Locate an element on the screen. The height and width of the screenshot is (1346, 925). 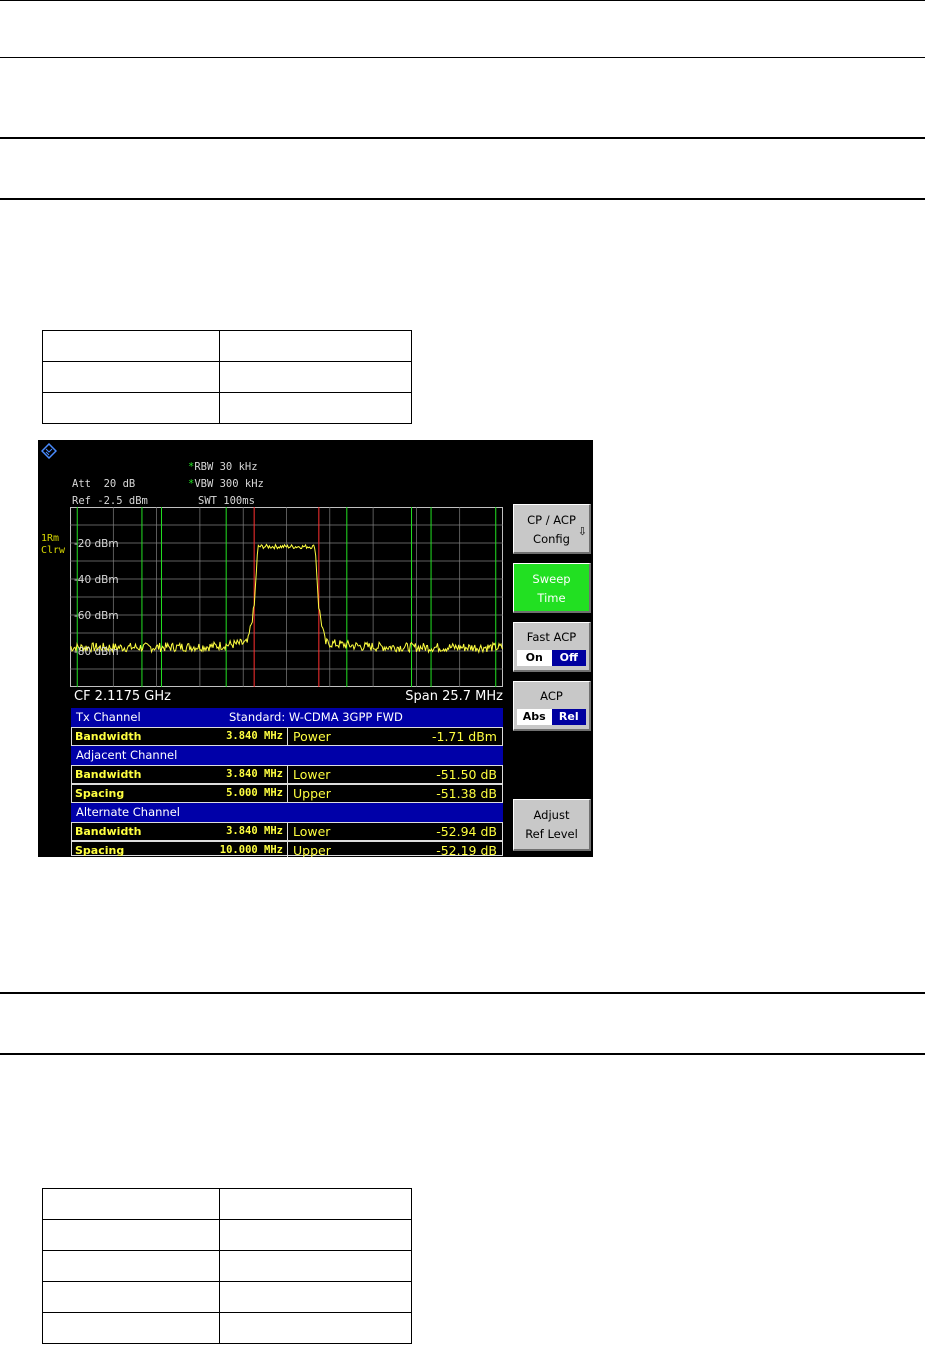
swt-readout: SWT 100ms is located at coordinates (226, 501).